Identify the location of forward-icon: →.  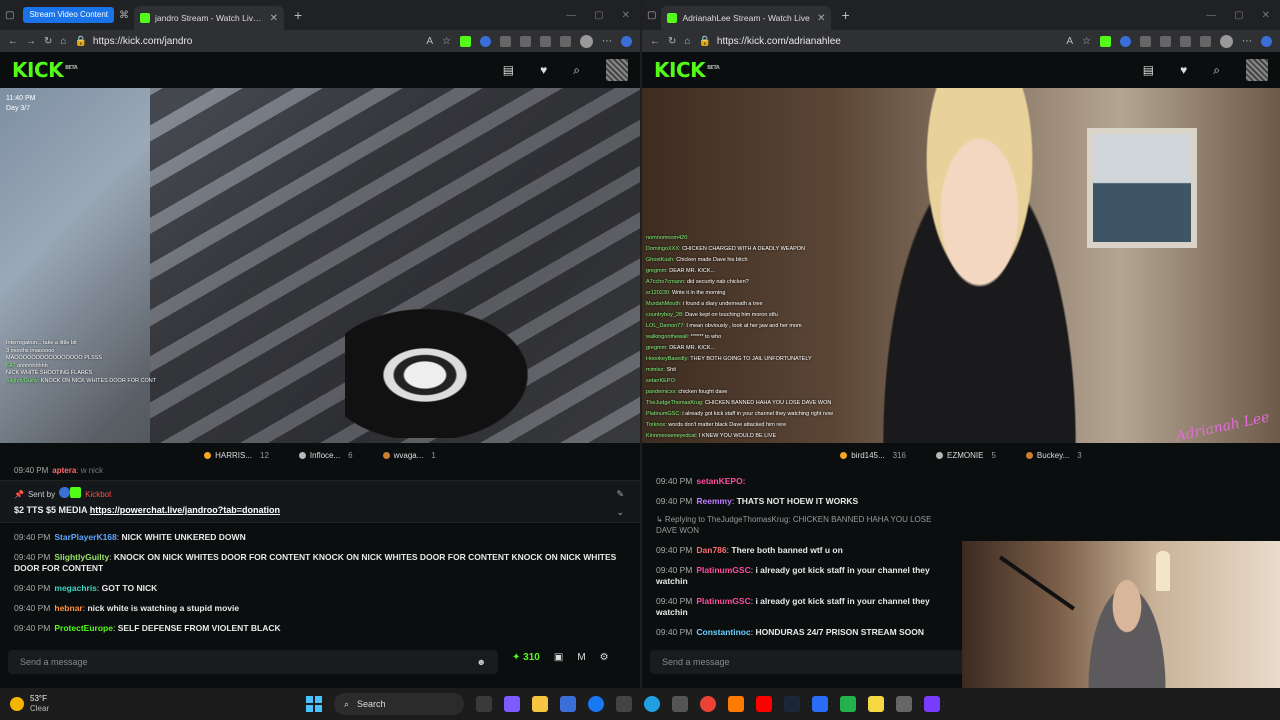
(31, 41).